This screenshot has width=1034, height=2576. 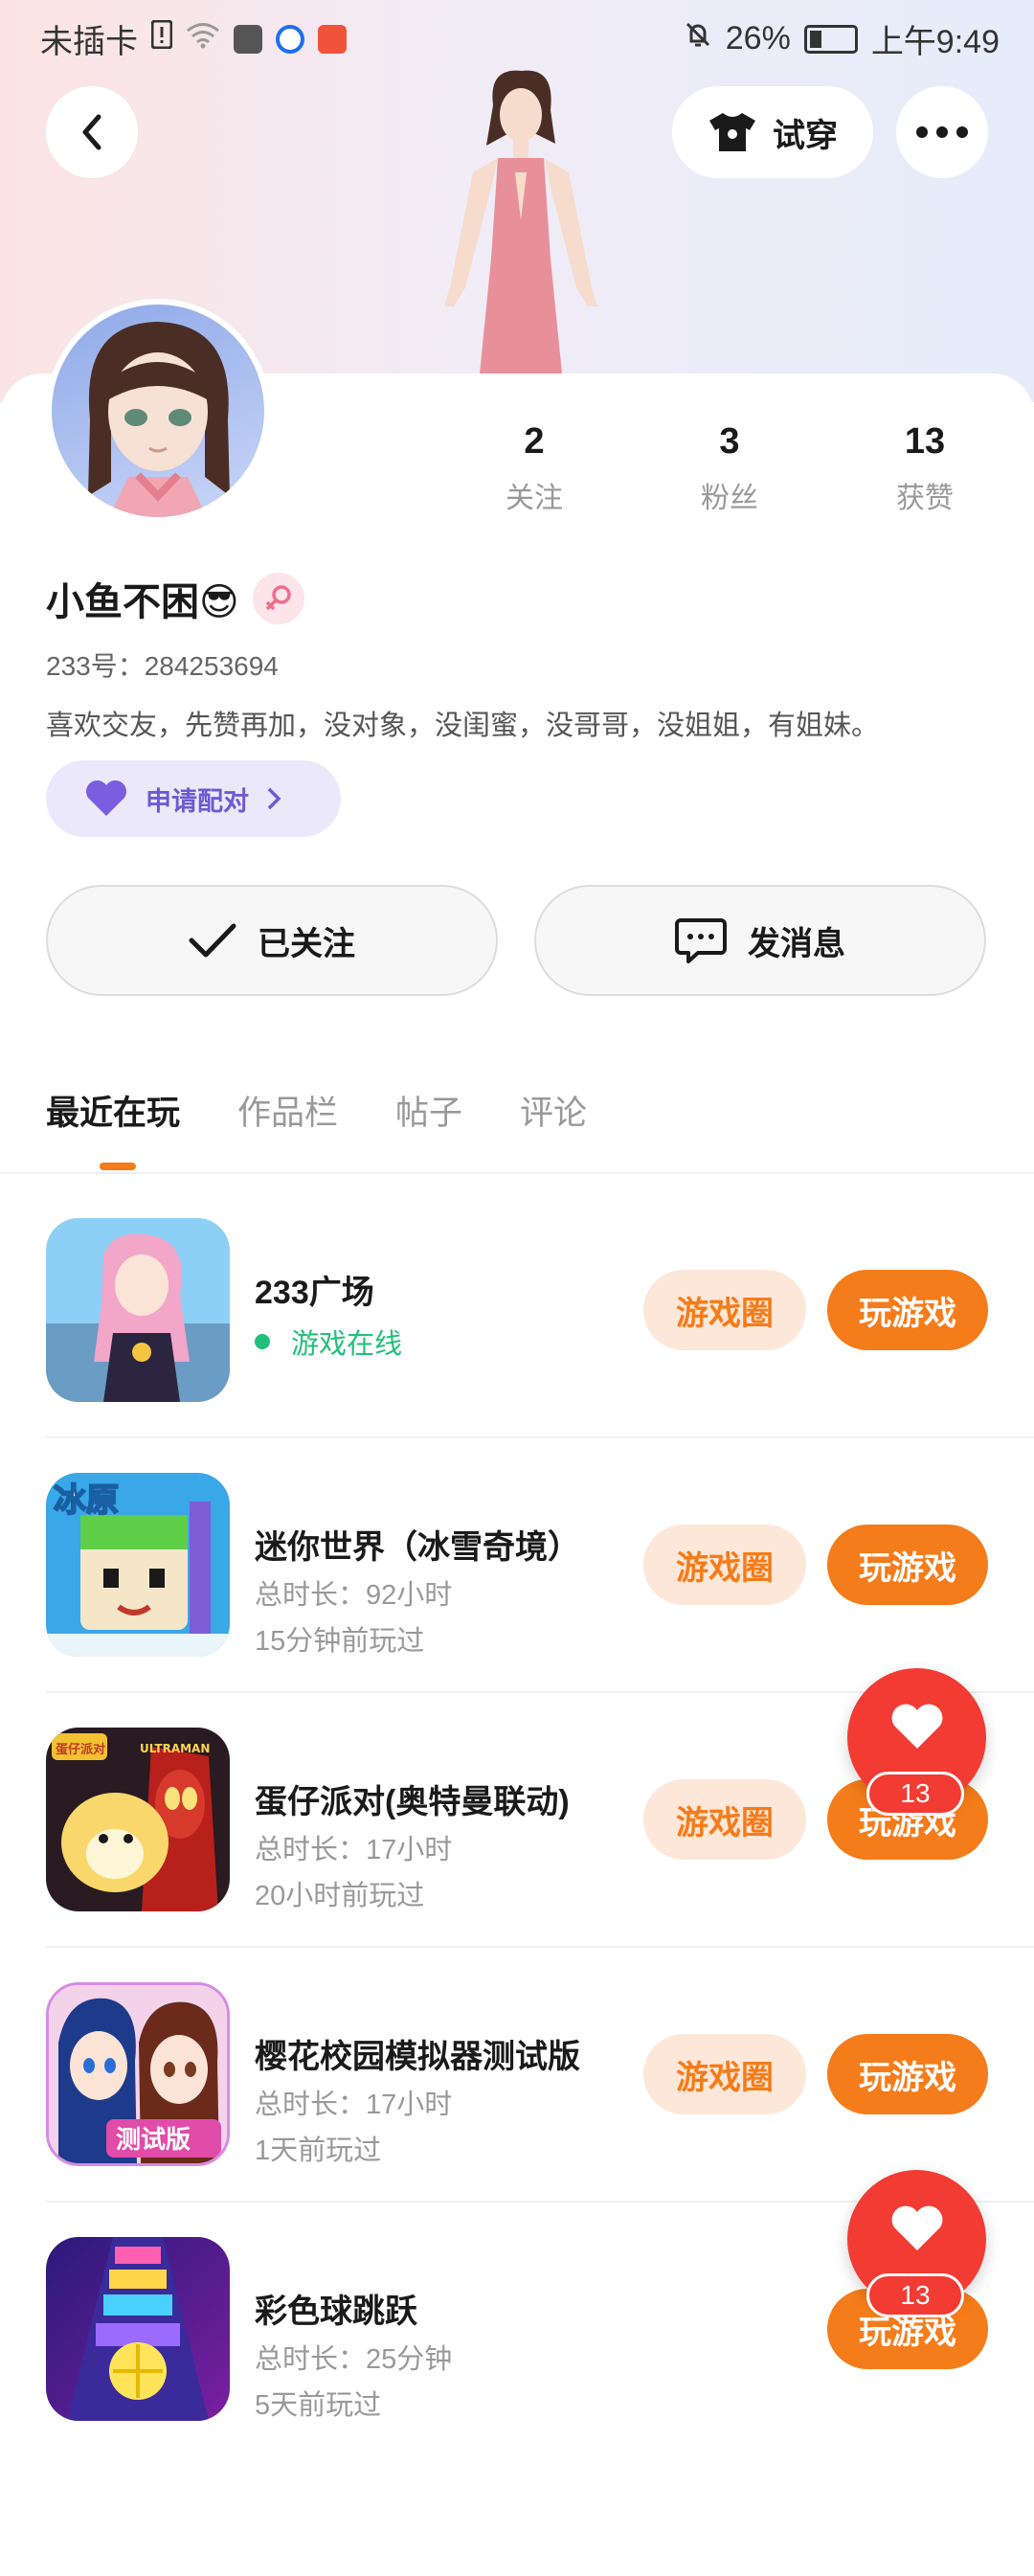 What do you see at coordinates (290, 39) in the screenshot?
I see `app-notification-icon` at bounding box center [290, 39].